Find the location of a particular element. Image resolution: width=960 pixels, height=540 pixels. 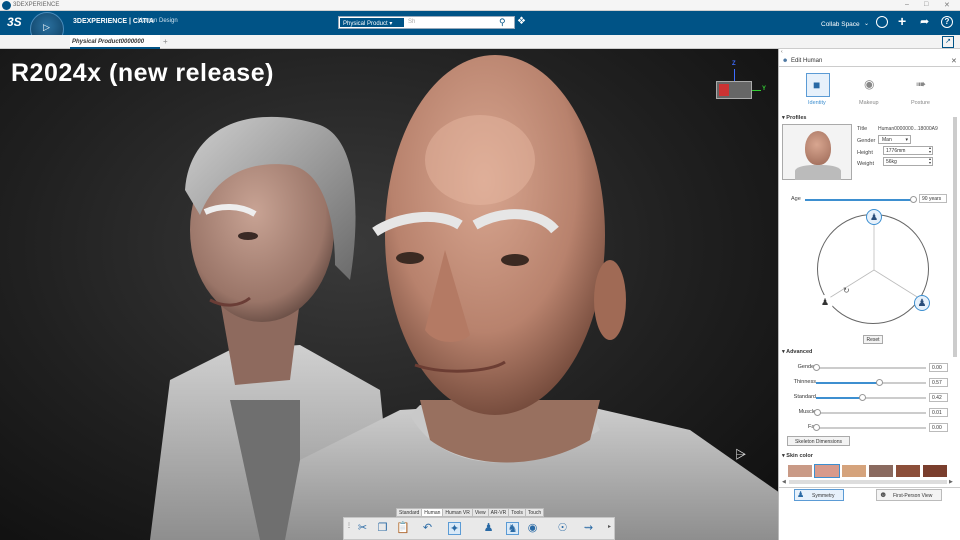

body-shape-cursor-icon: ↻ is located at coordinates (846, 290).